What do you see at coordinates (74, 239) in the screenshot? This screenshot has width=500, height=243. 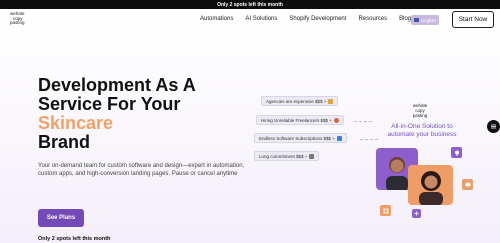 I see `spots-left-text: Only 2 spots left this month` at bounding box center [74, 239].